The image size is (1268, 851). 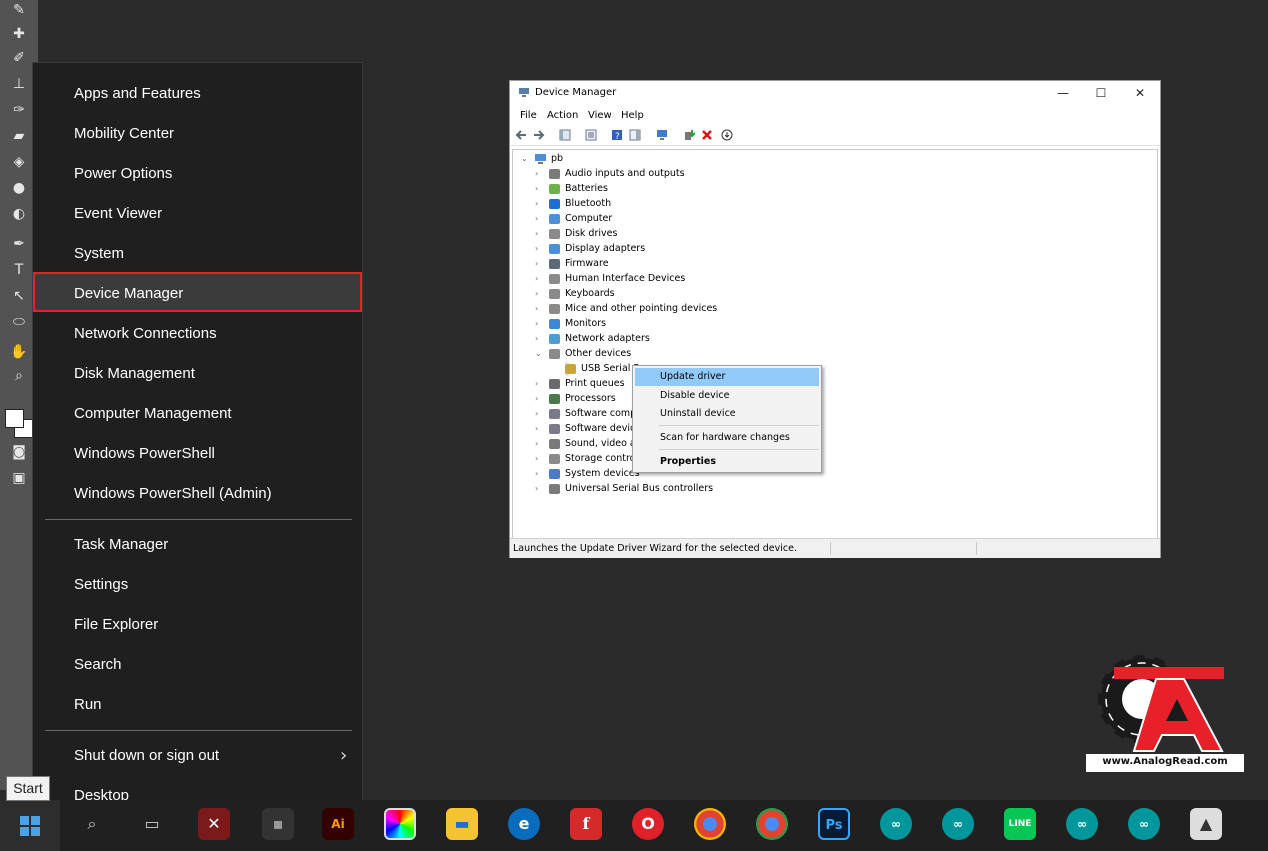 I want to click on menu-power-options: Power Options, so click(x=198, y=174).